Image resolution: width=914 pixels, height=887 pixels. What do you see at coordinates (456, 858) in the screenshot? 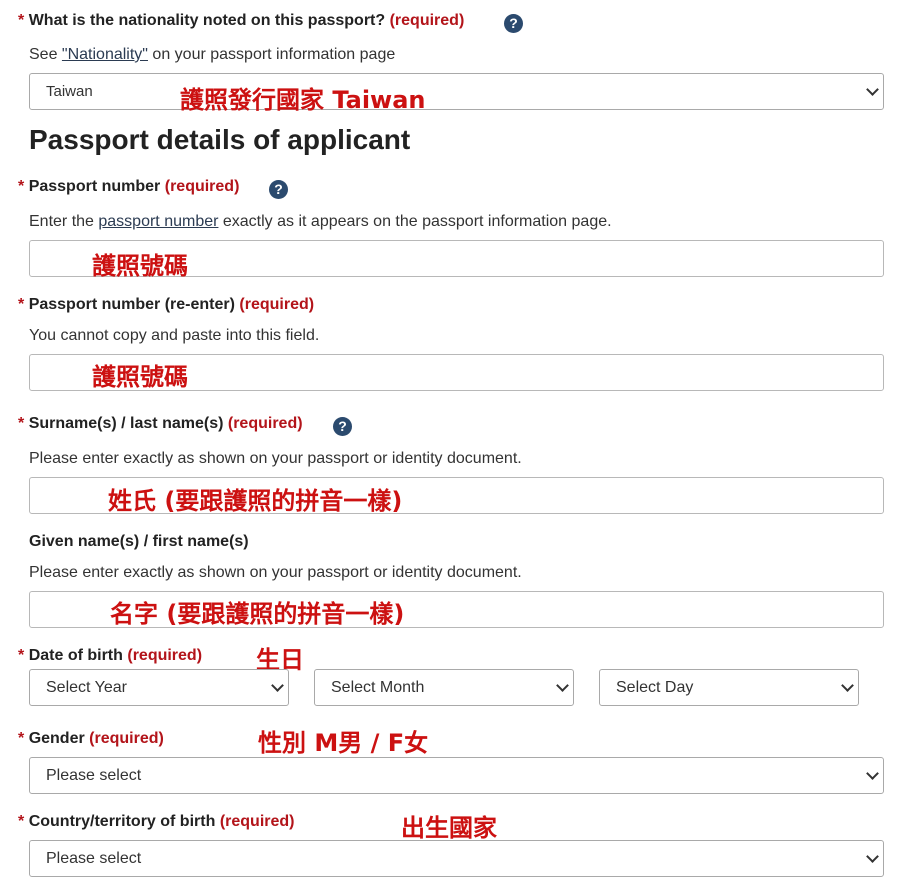
I see `country-of-birth-select: Please select` at bounding box center [456, 858].